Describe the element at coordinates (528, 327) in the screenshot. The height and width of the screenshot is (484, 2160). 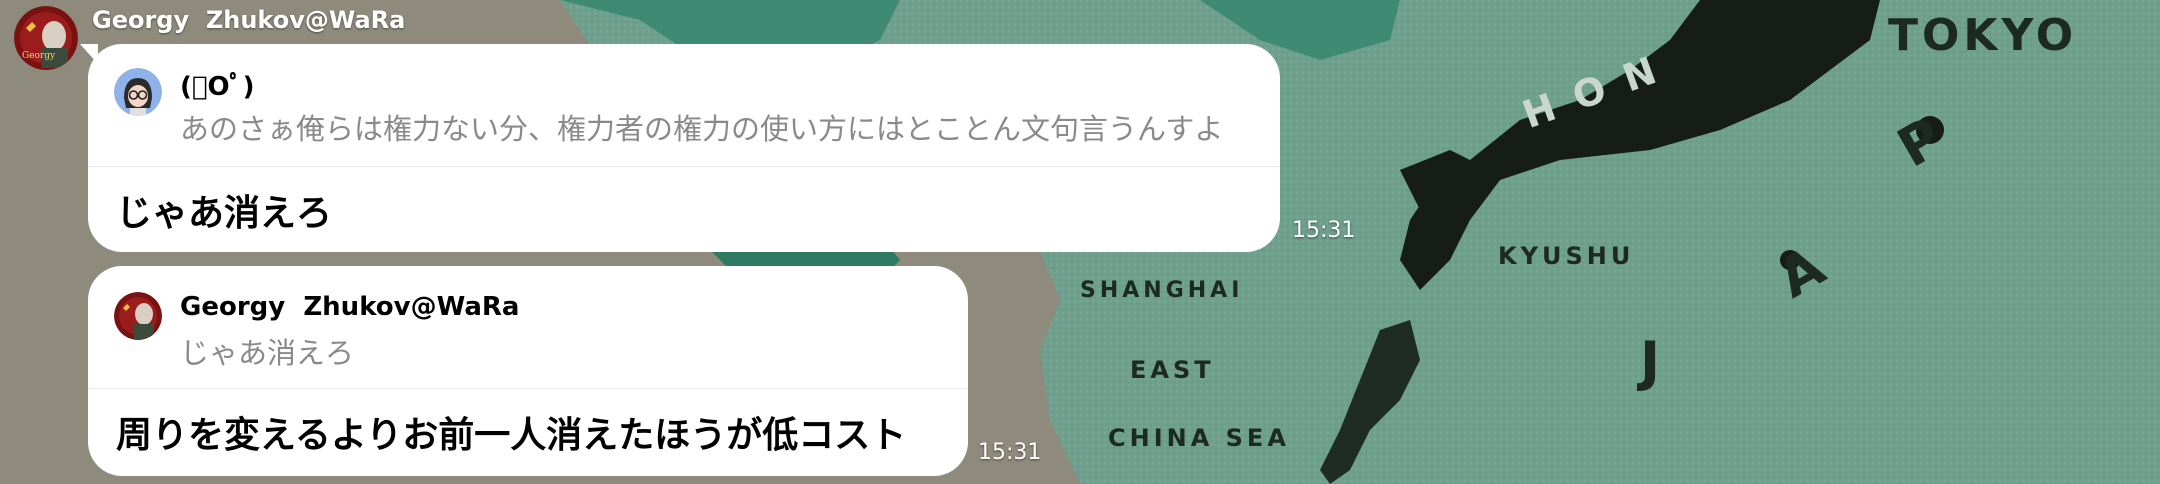
I see `reply-quote: Georgy Zhukov@WaRa じゃあ消えろ` at that location.